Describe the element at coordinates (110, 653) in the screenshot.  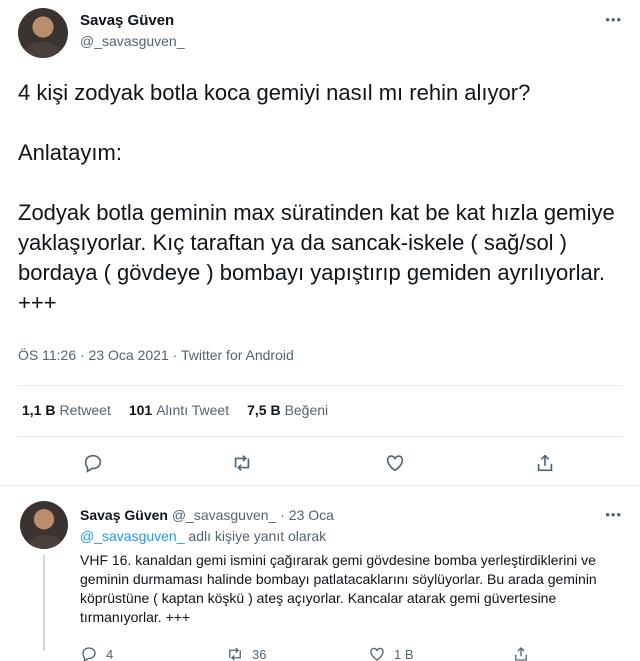
I see `reply-count: 4` at that location.